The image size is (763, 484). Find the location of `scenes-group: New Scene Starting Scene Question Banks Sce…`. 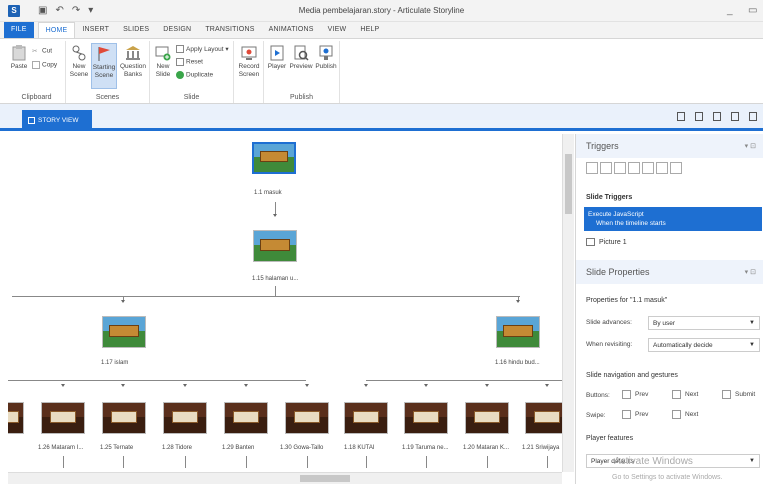

scenes-group: New Scene Starting Scene Question Banks Sce… is located at coordinates (108, 72).